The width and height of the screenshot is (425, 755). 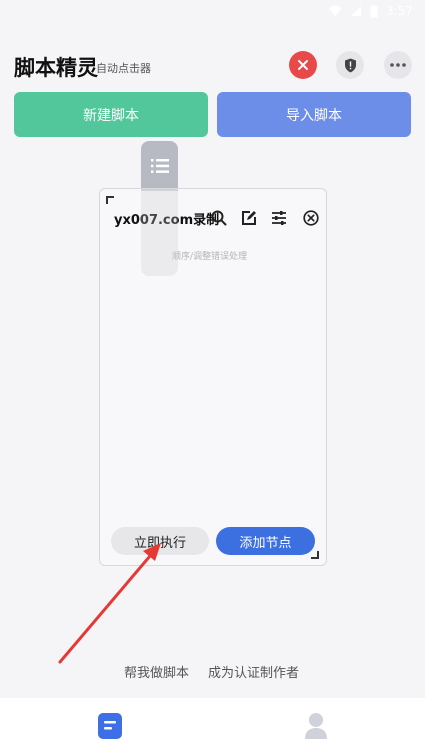 What do you see at coordinates (111, 114) in the screenshot?
I see `new-script-button: 新建脚本` at bounding box center [111, 114].